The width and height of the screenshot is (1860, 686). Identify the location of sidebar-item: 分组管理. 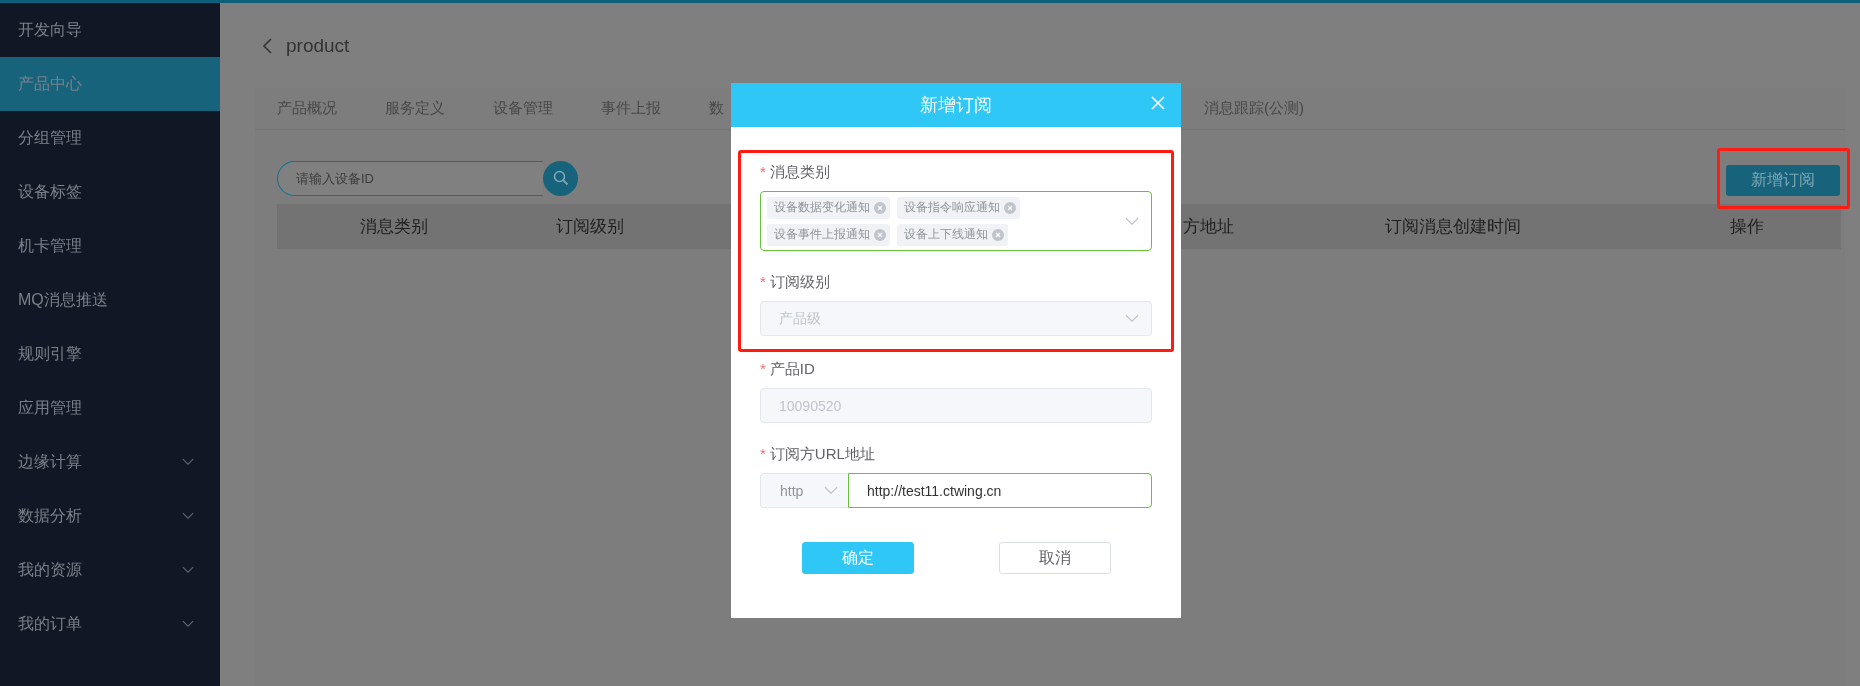
(110, 138).